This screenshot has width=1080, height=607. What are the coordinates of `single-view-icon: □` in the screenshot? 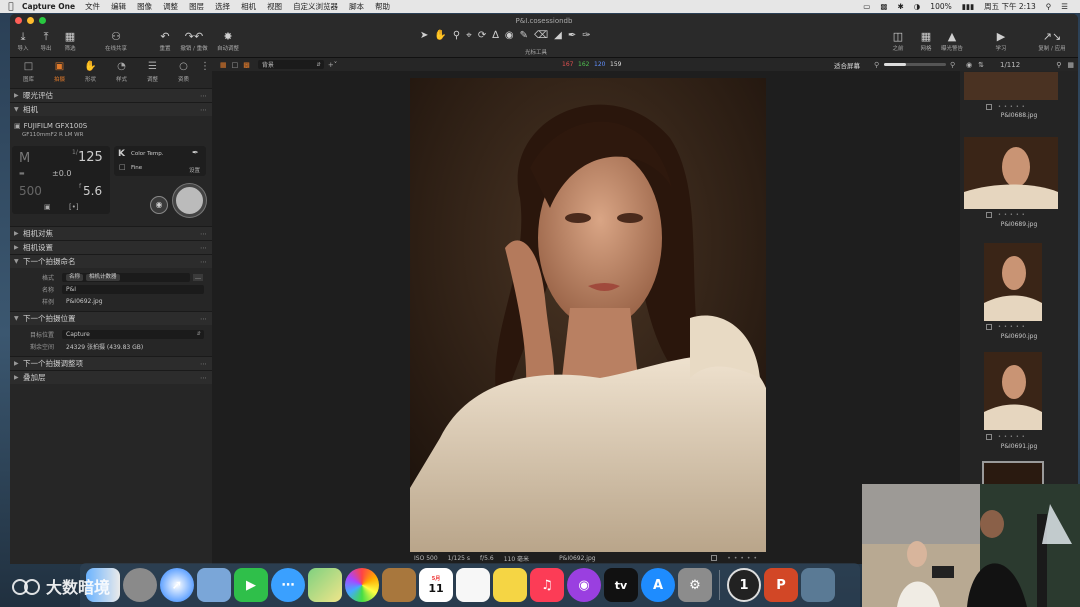 It's located at (235, 65).